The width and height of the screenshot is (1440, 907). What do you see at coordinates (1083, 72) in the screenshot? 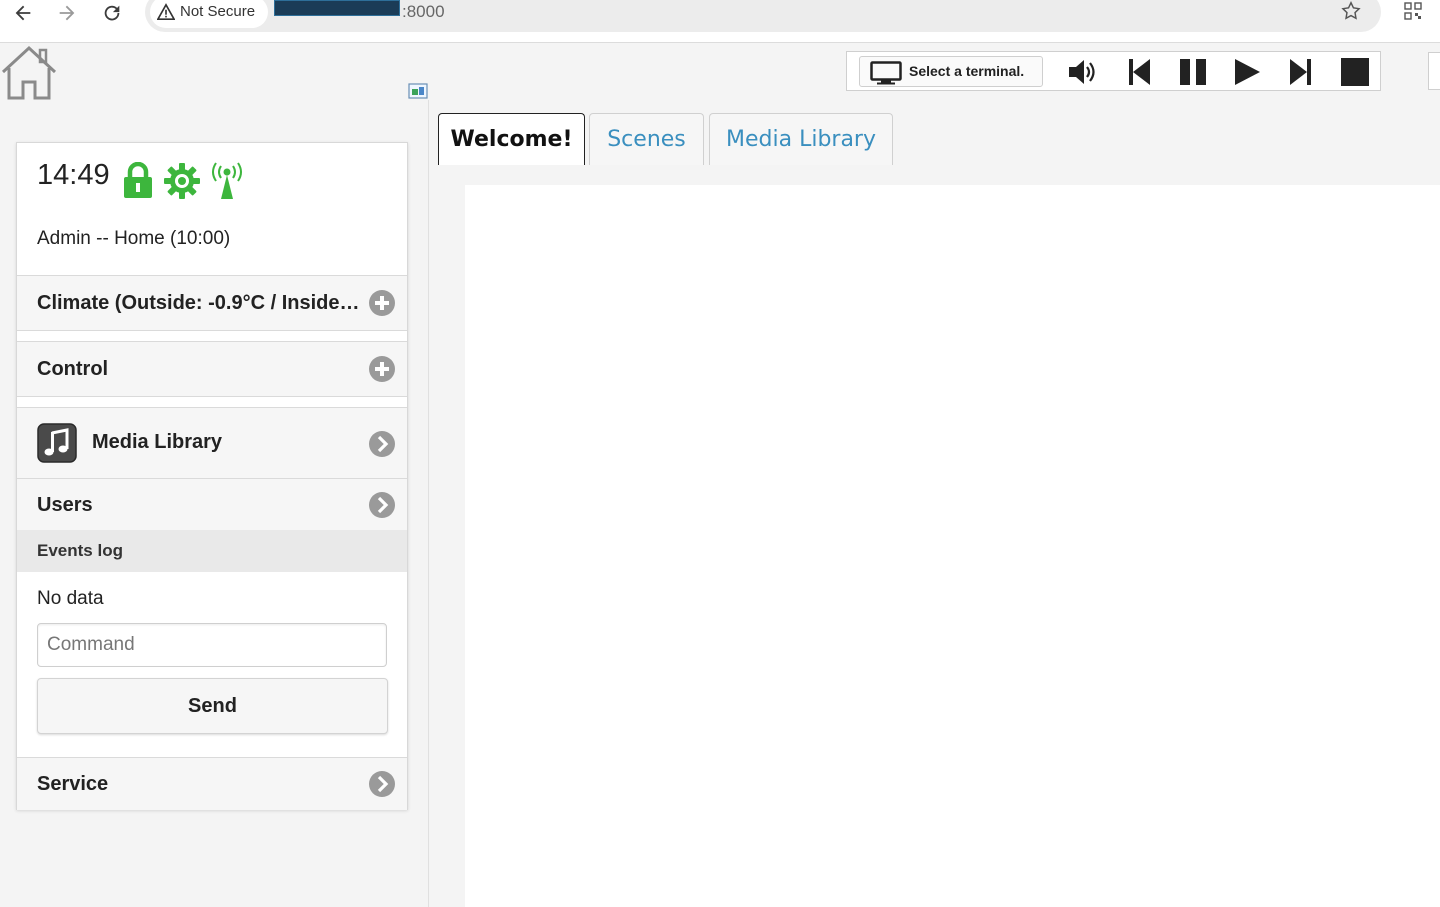
I see `volume-icon` at bounding box center [1083, 72].